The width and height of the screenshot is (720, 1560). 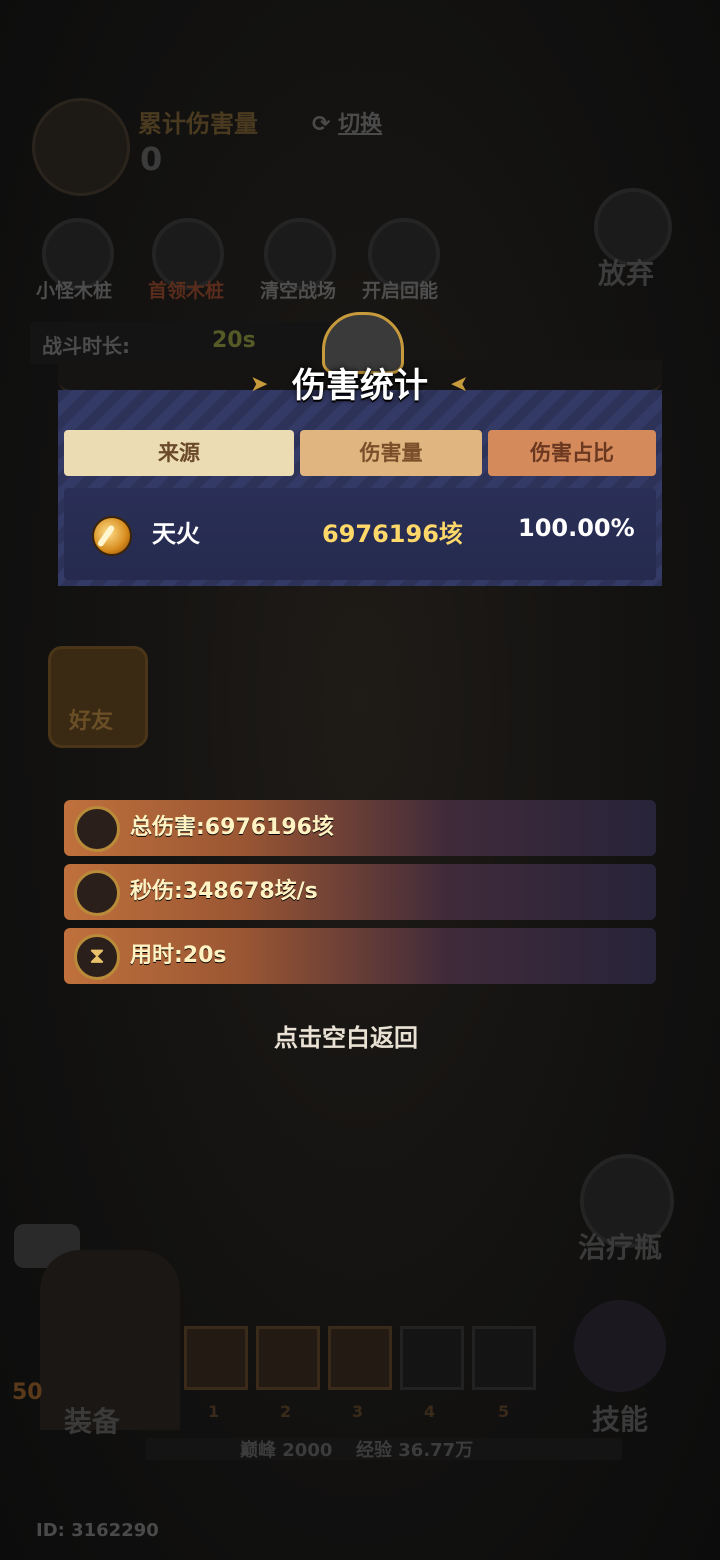 What do you see at coordinates (178, 955) in the screenshot?
I see `time-used-text: 用时:20s` at bounding box center [178, 955].